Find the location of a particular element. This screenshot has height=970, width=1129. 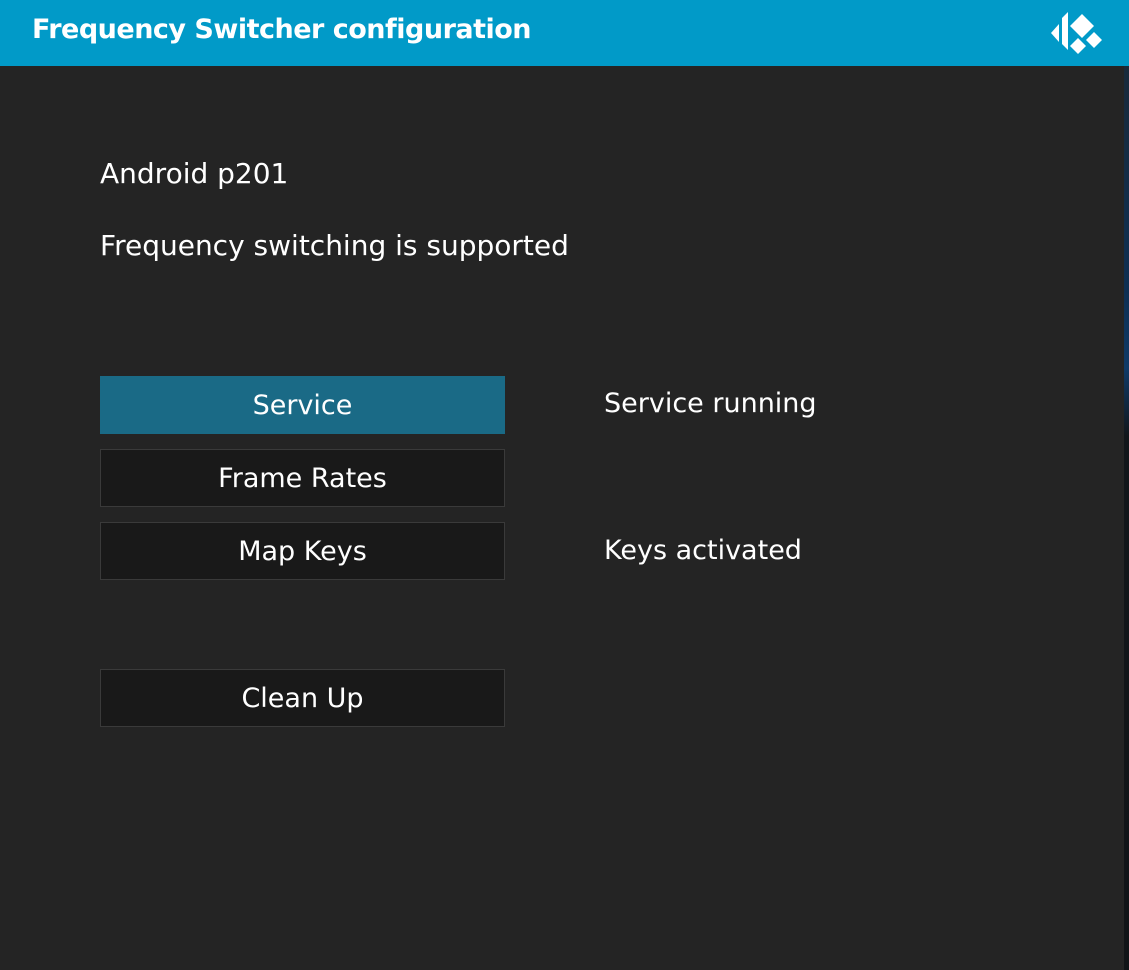

background-screen-edge is located at coordinates (1126, 485).